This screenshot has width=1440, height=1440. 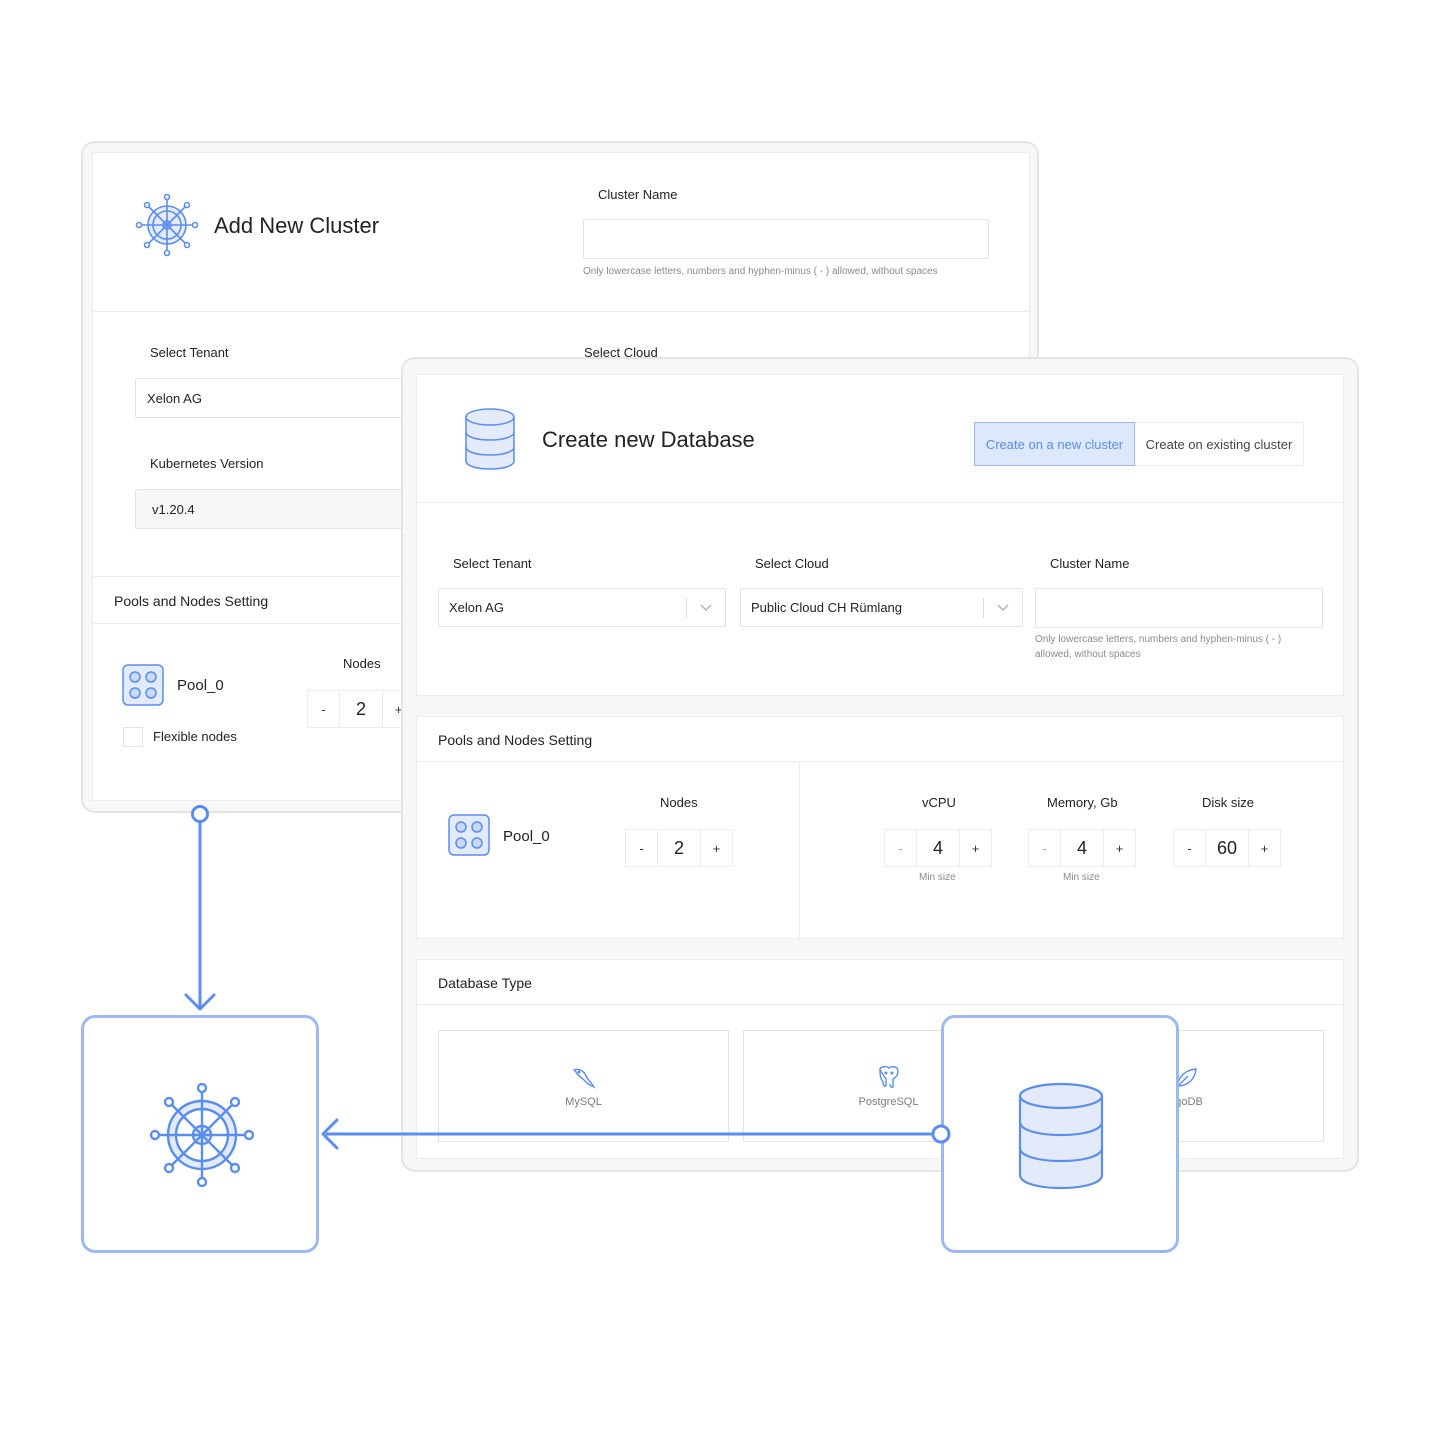 What do you see at coordinates (627, 1134) in the screenshot?
I see `horizontal-connector` at bounding box center [627, 1134].